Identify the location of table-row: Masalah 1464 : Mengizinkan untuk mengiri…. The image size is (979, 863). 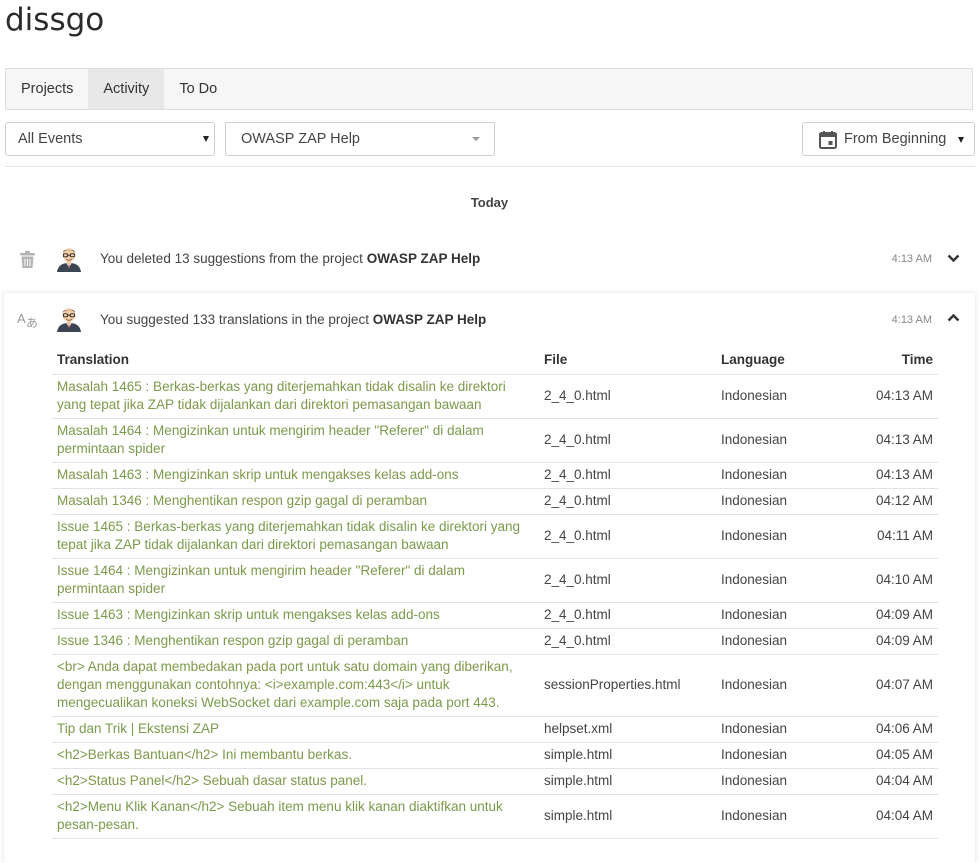
(495, 440).